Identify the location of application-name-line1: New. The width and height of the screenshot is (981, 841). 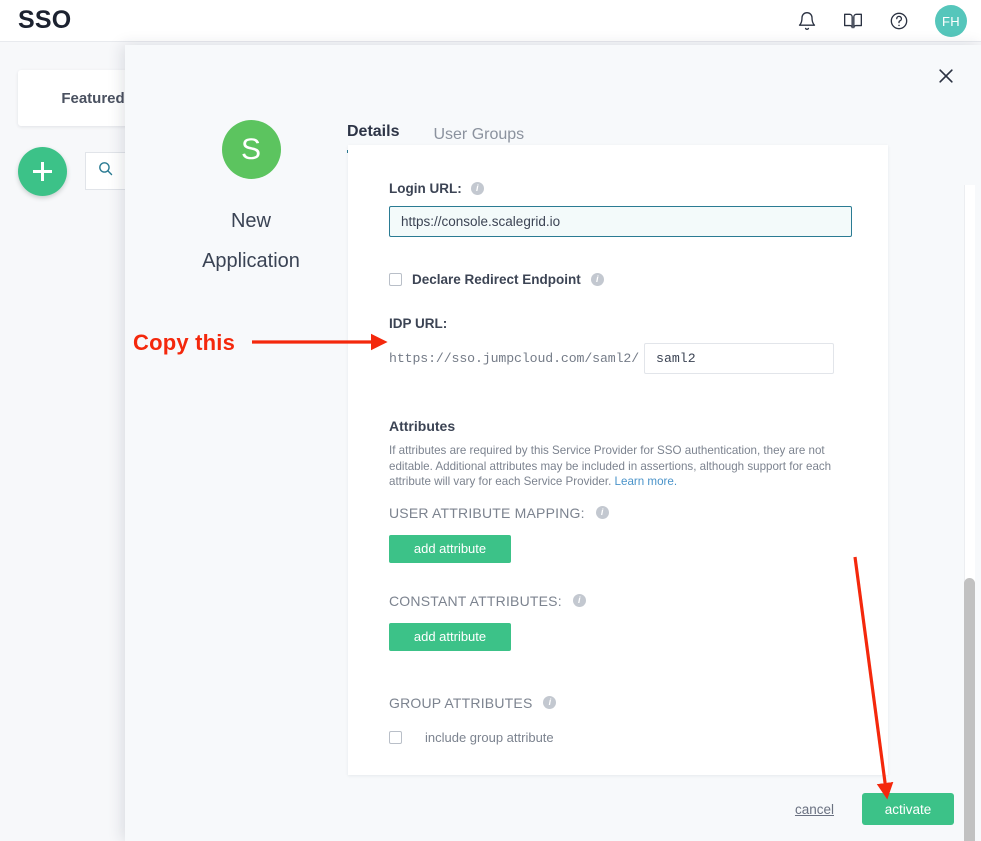
(250, 221).